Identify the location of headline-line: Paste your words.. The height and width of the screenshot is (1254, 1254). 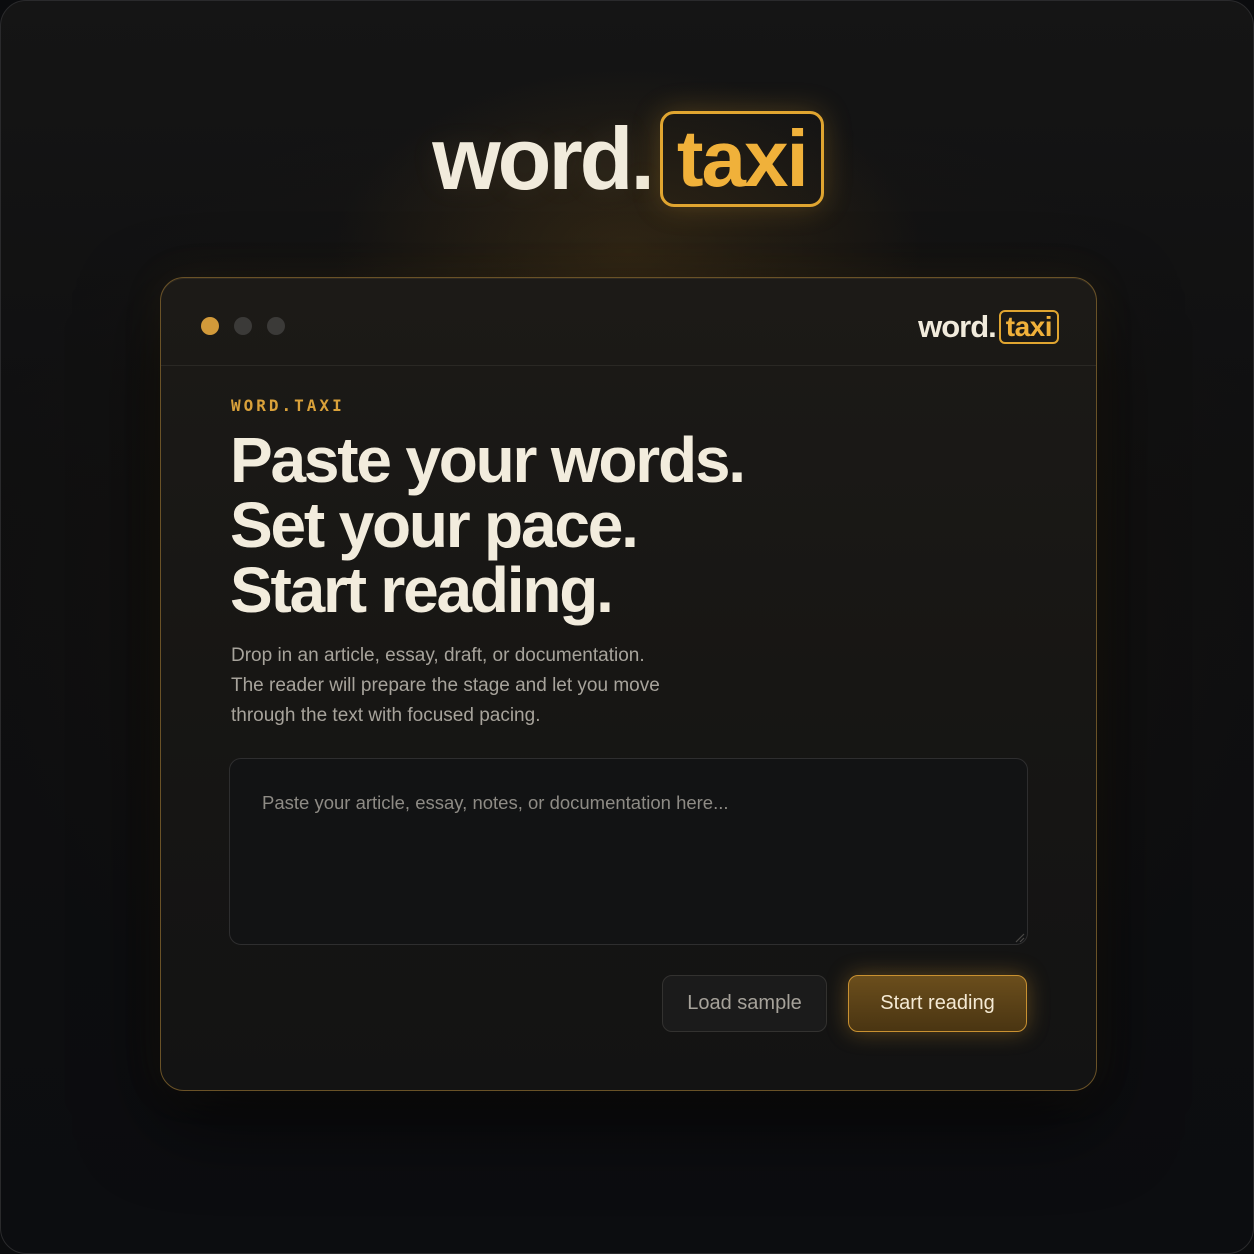
(488, 460).